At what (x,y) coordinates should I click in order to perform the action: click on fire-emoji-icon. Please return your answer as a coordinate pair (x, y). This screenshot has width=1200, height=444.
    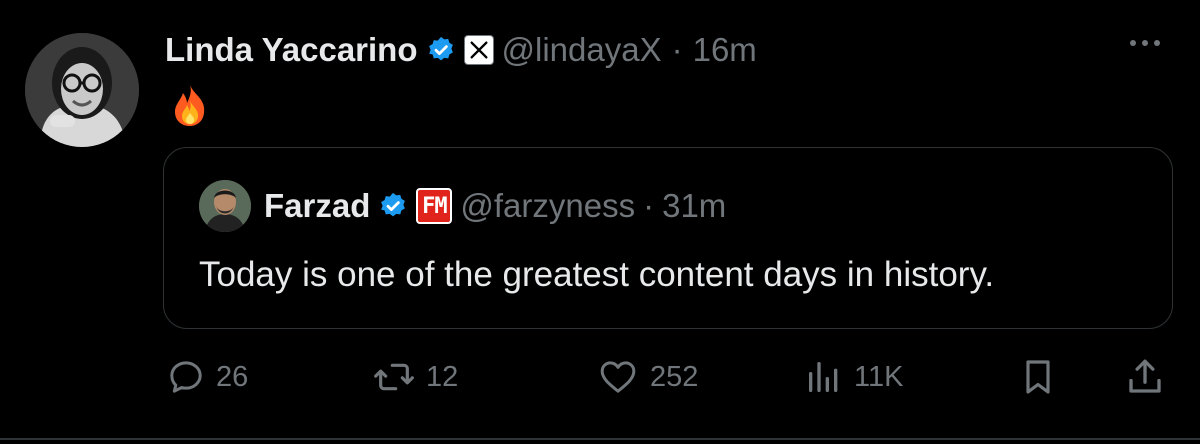
    Looking at the image, I should click on (190, 105).